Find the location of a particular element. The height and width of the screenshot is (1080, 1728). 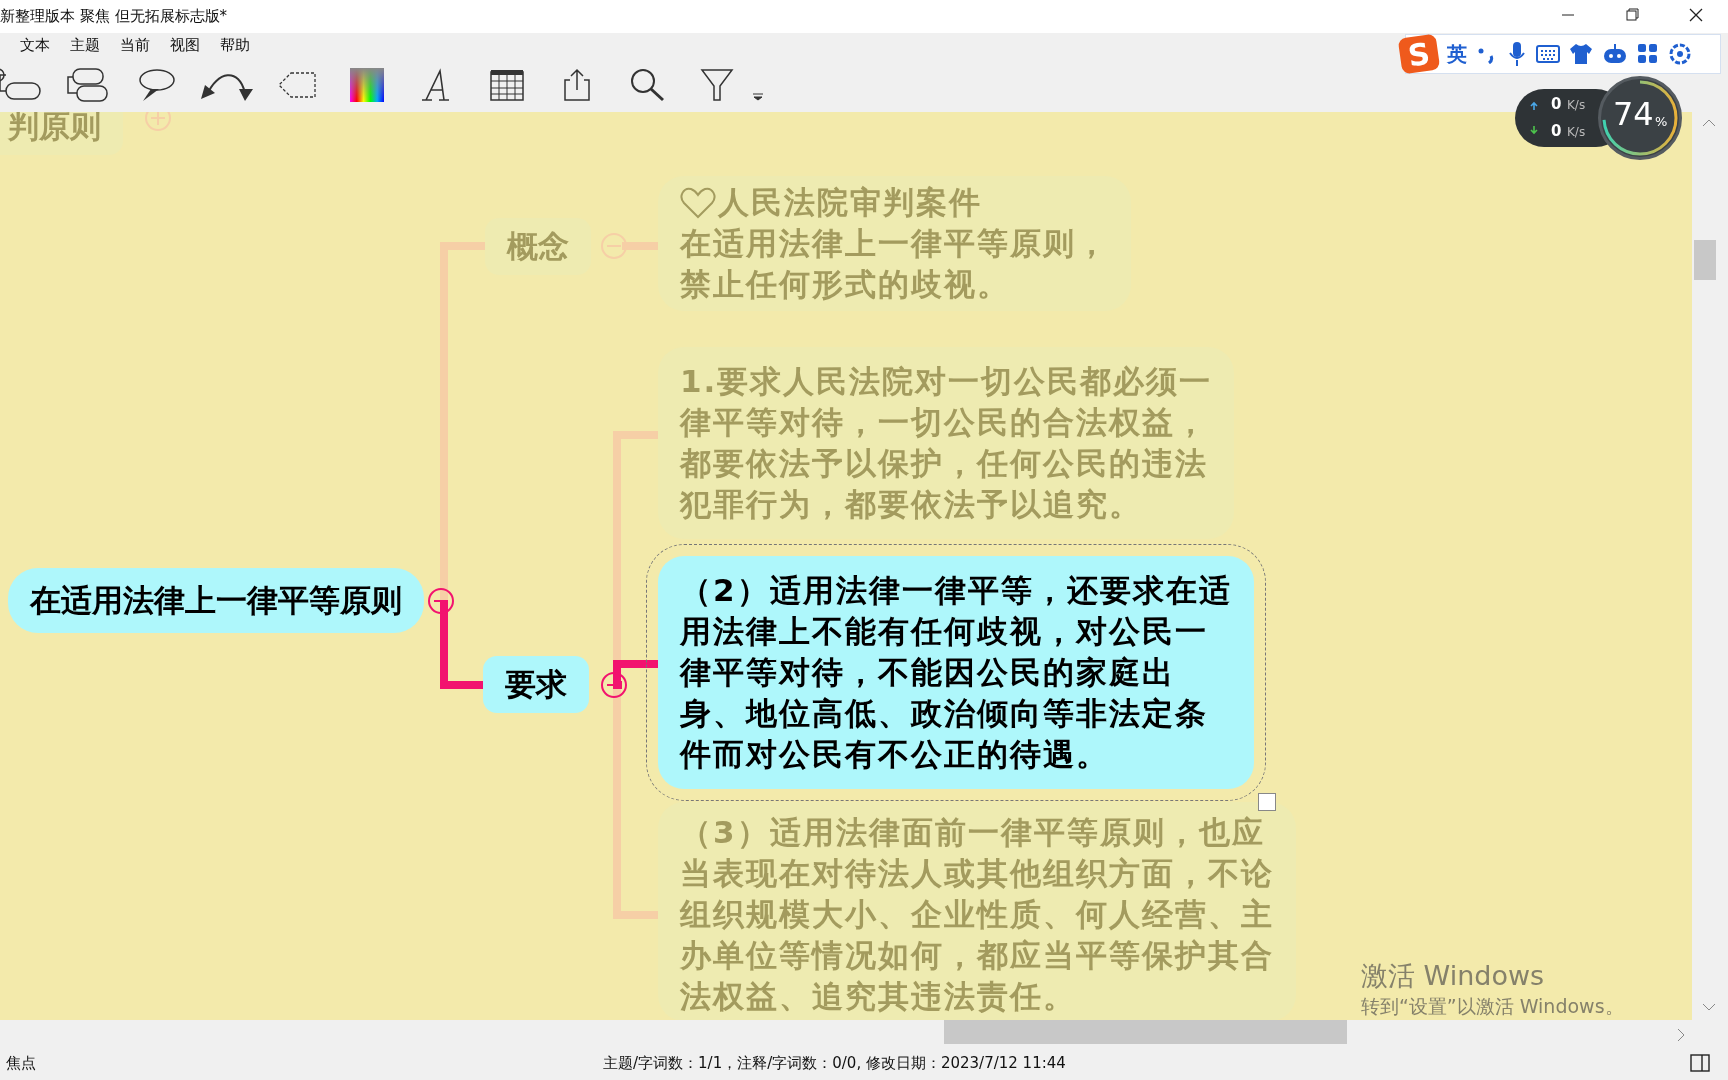

topic-text: （3）适用法律面前一律平等原则，也应 is located at coordinates (972, 832).